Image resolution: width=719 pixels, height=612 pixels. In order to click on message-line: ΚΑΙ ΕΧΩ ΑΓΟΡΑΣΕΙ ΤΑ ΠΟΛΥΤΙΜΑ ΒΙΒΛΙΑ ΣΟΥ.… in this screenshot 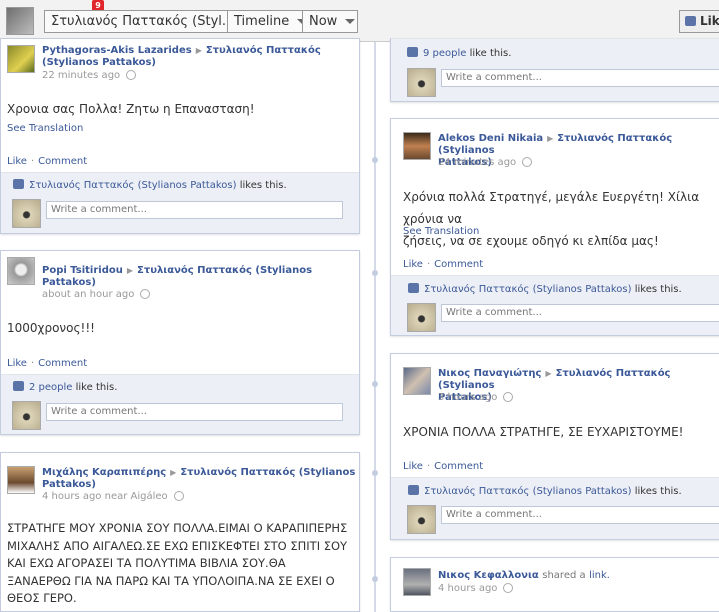, I will do `click(146, 563)`.